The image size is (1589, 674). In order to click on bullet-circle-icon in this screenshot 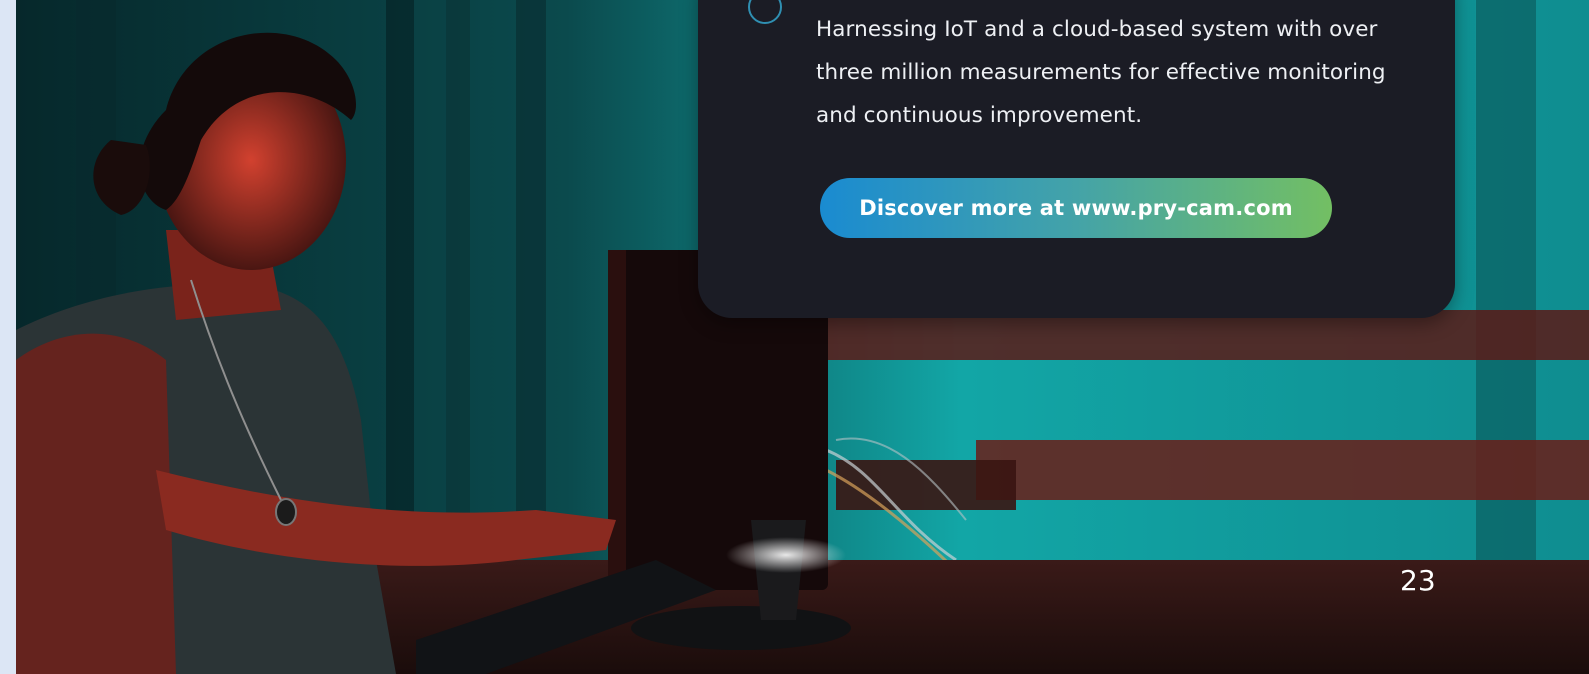, I will do `click(765, 12)`.